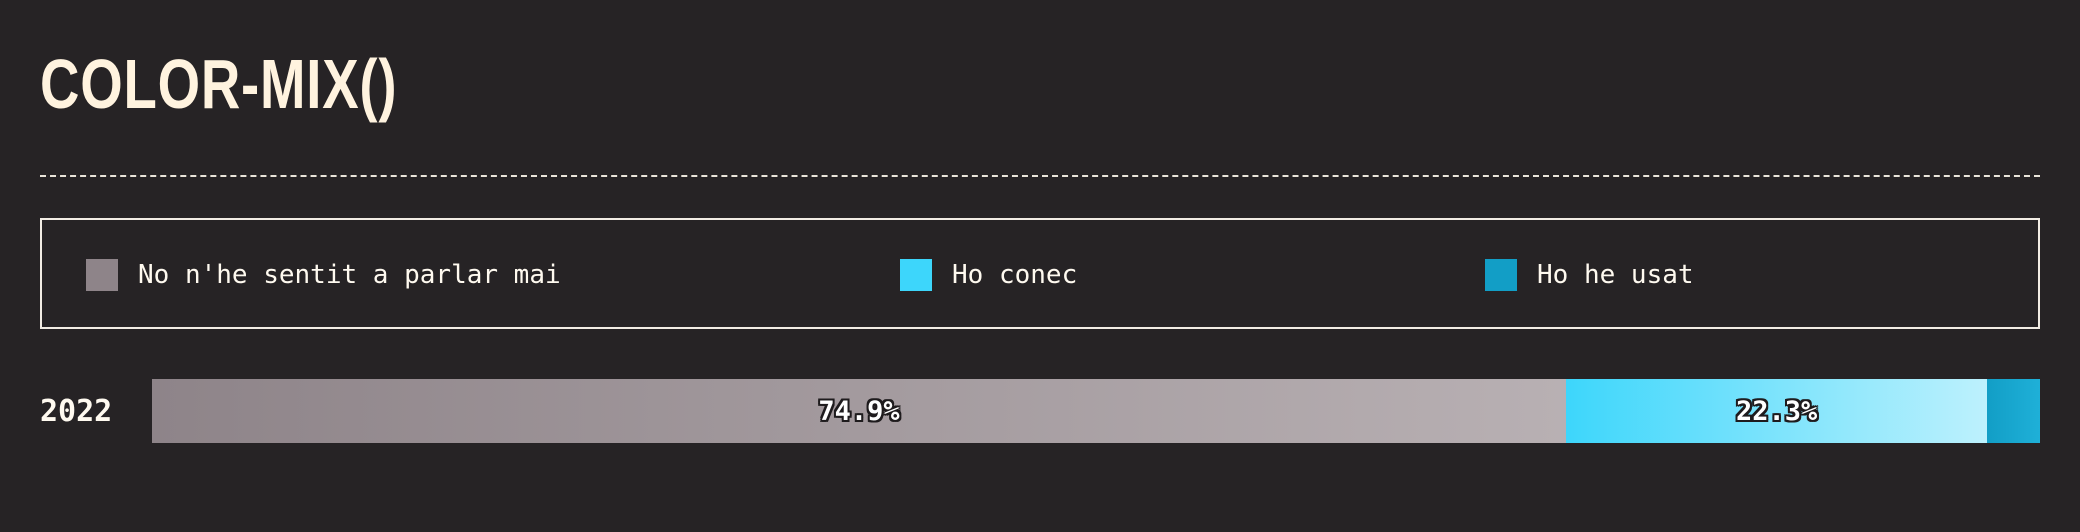 The width and height of the screenshot is (2080, 532). Describe the element at coordinates (1015, 275) in the screenshot. I see `legend-label: Ho conec` at that location.